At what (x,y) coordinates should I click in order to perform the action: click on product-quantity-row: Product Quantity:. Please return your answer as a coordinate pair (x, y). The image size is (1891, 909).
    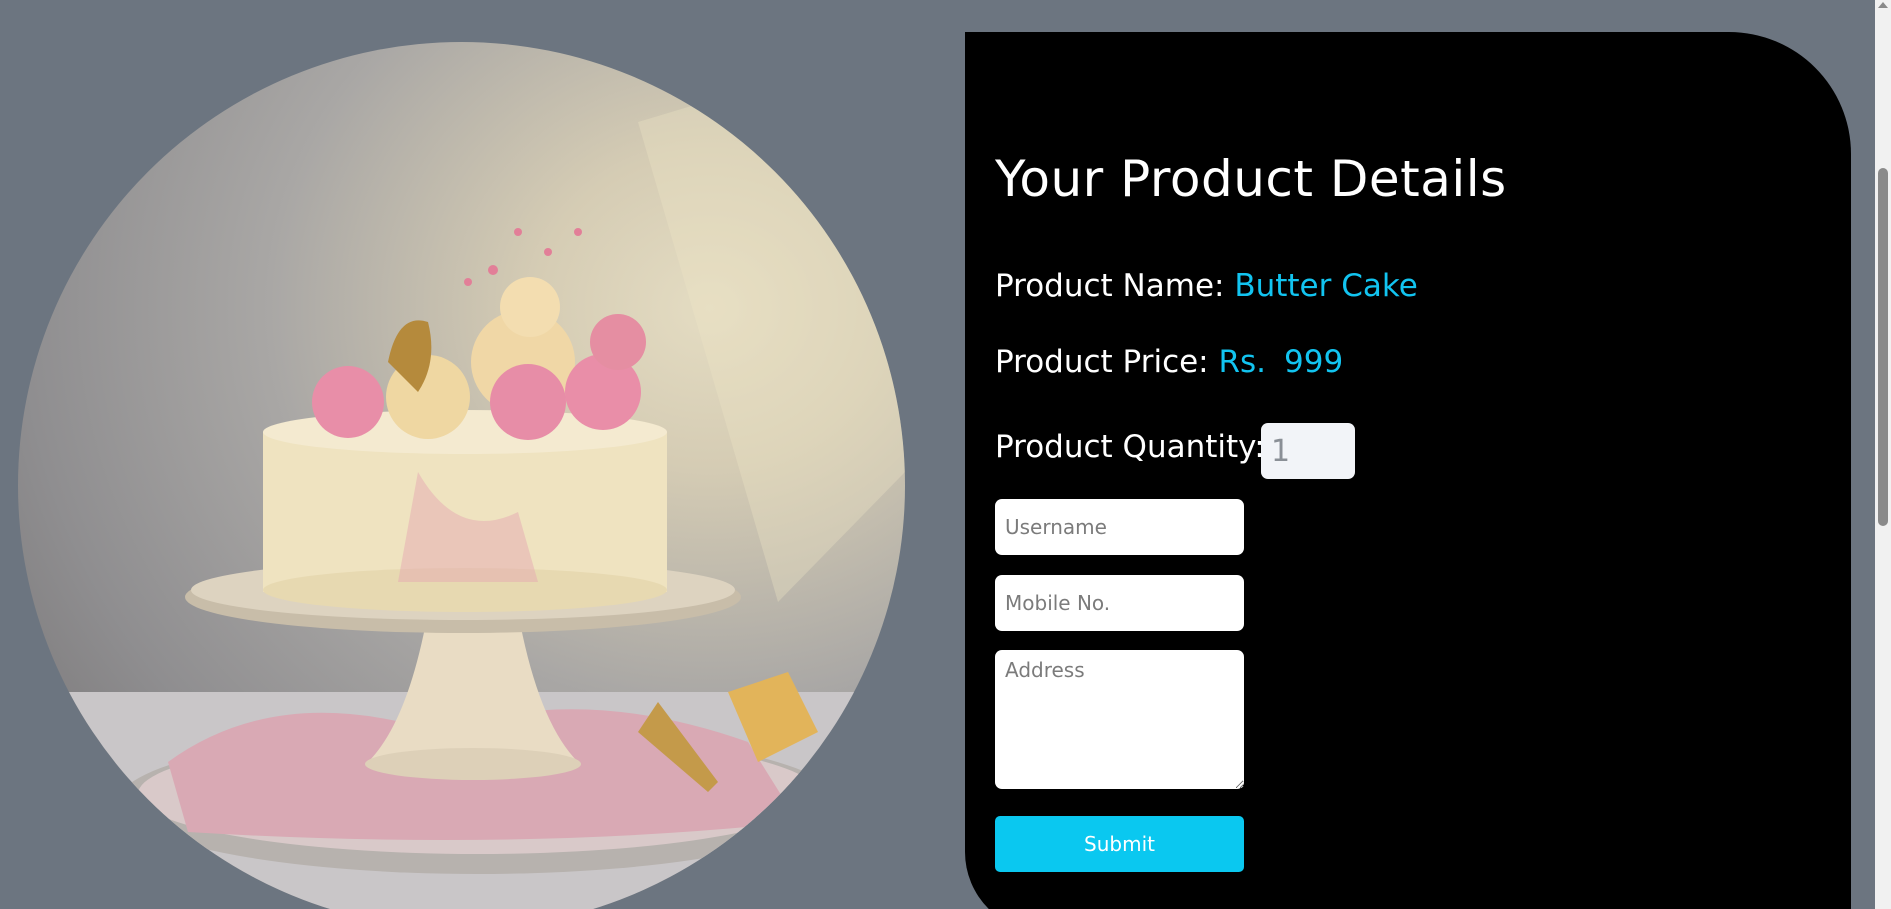
    Looking at the image, I should click on (1130, 447).